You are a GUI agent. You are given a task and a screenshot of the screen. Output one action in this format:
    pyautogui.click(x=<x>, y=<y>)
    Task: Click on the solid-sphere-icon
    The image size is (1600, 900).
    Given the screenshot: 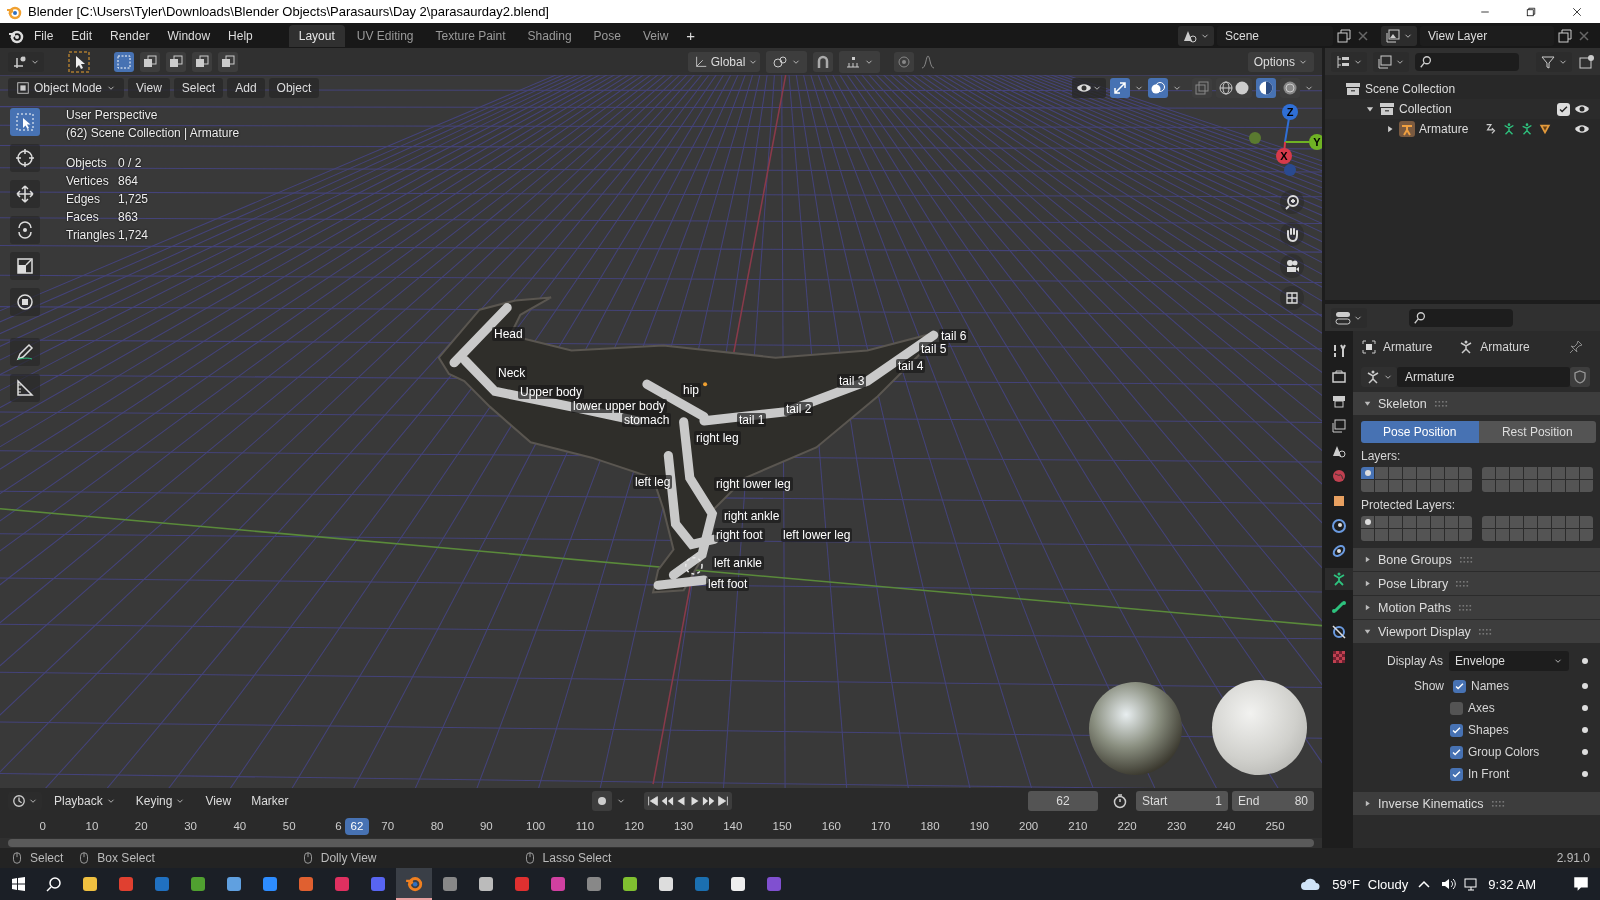 What is the action you would take?
    pyautogui.click(x=1242, y=87)
    